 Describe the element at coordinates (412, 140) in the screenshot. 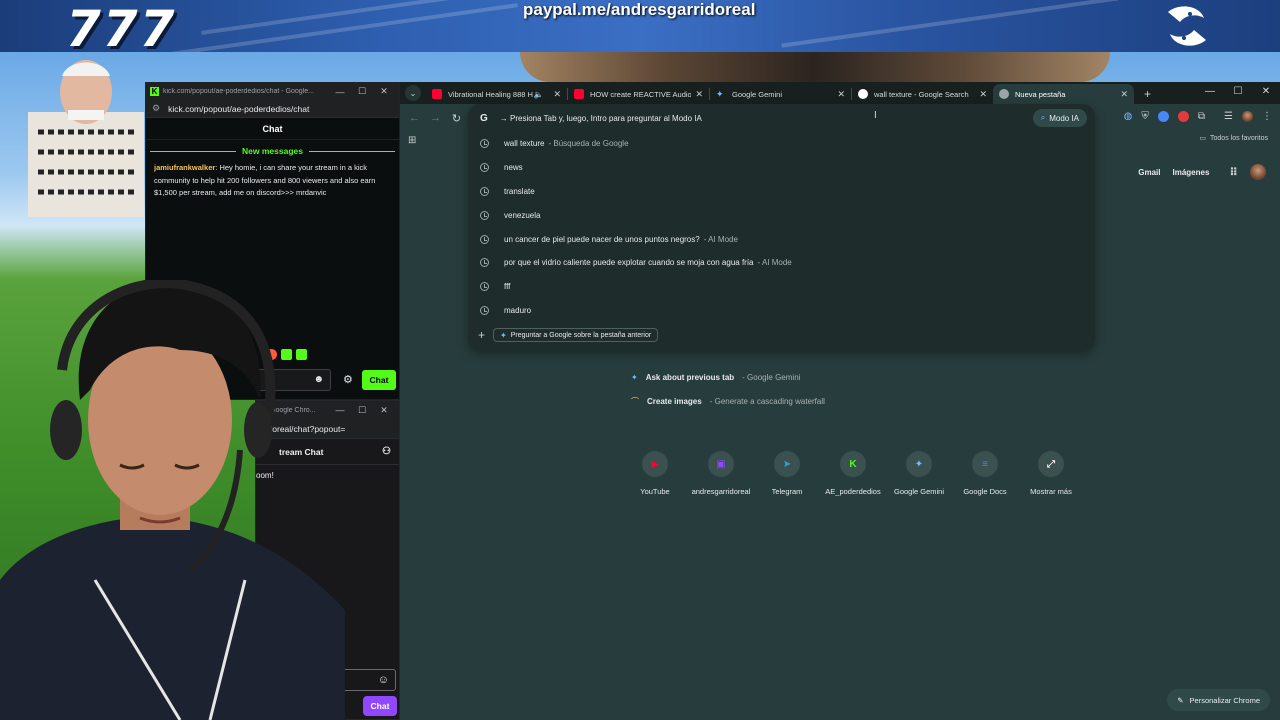

I see `apps-grid-icon: ⊞` at that location.